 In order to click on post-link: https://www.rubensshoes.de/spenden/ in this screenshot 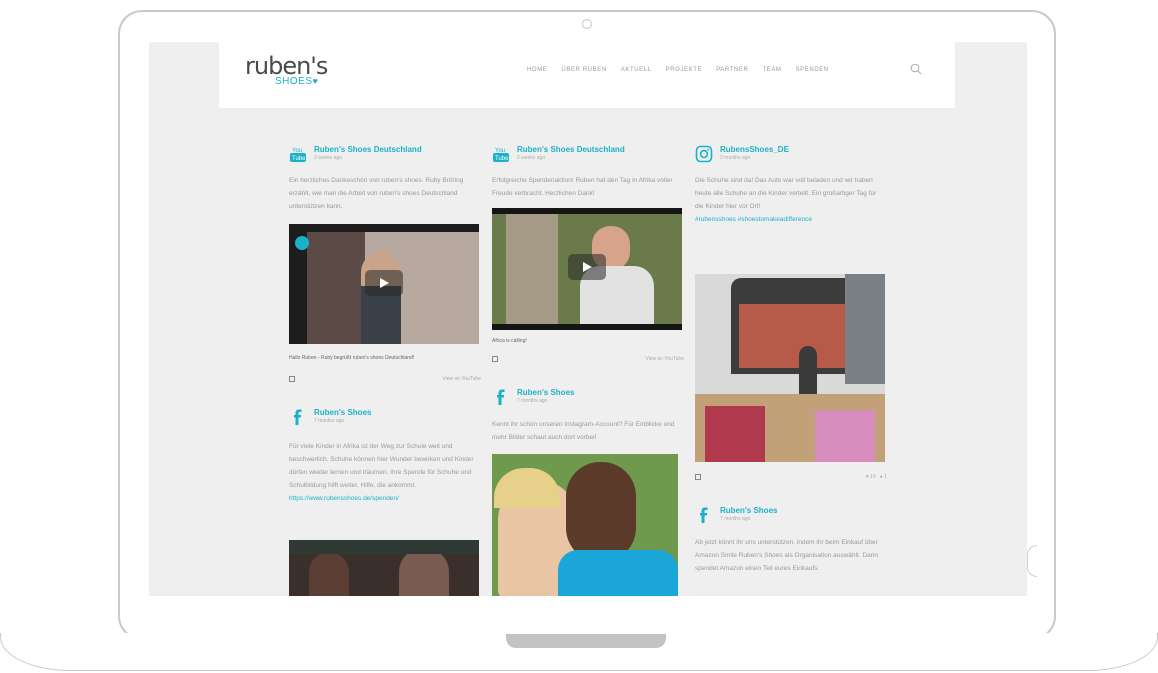, I will do `click(344, 498)`.